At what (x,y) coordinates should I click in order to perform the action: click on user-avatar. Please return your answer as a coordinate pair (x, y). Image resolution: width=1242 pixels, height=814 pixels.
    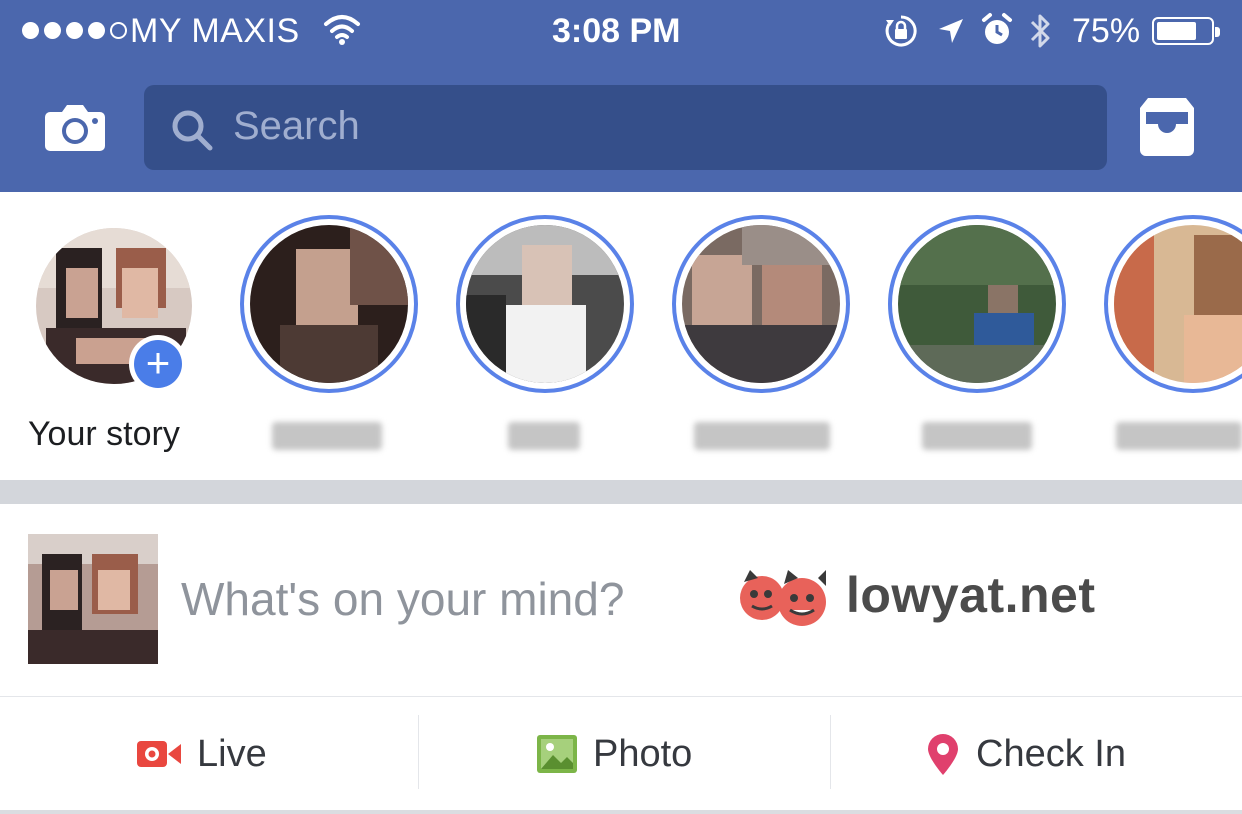
    Looking at the image, I should click on (93, 599).